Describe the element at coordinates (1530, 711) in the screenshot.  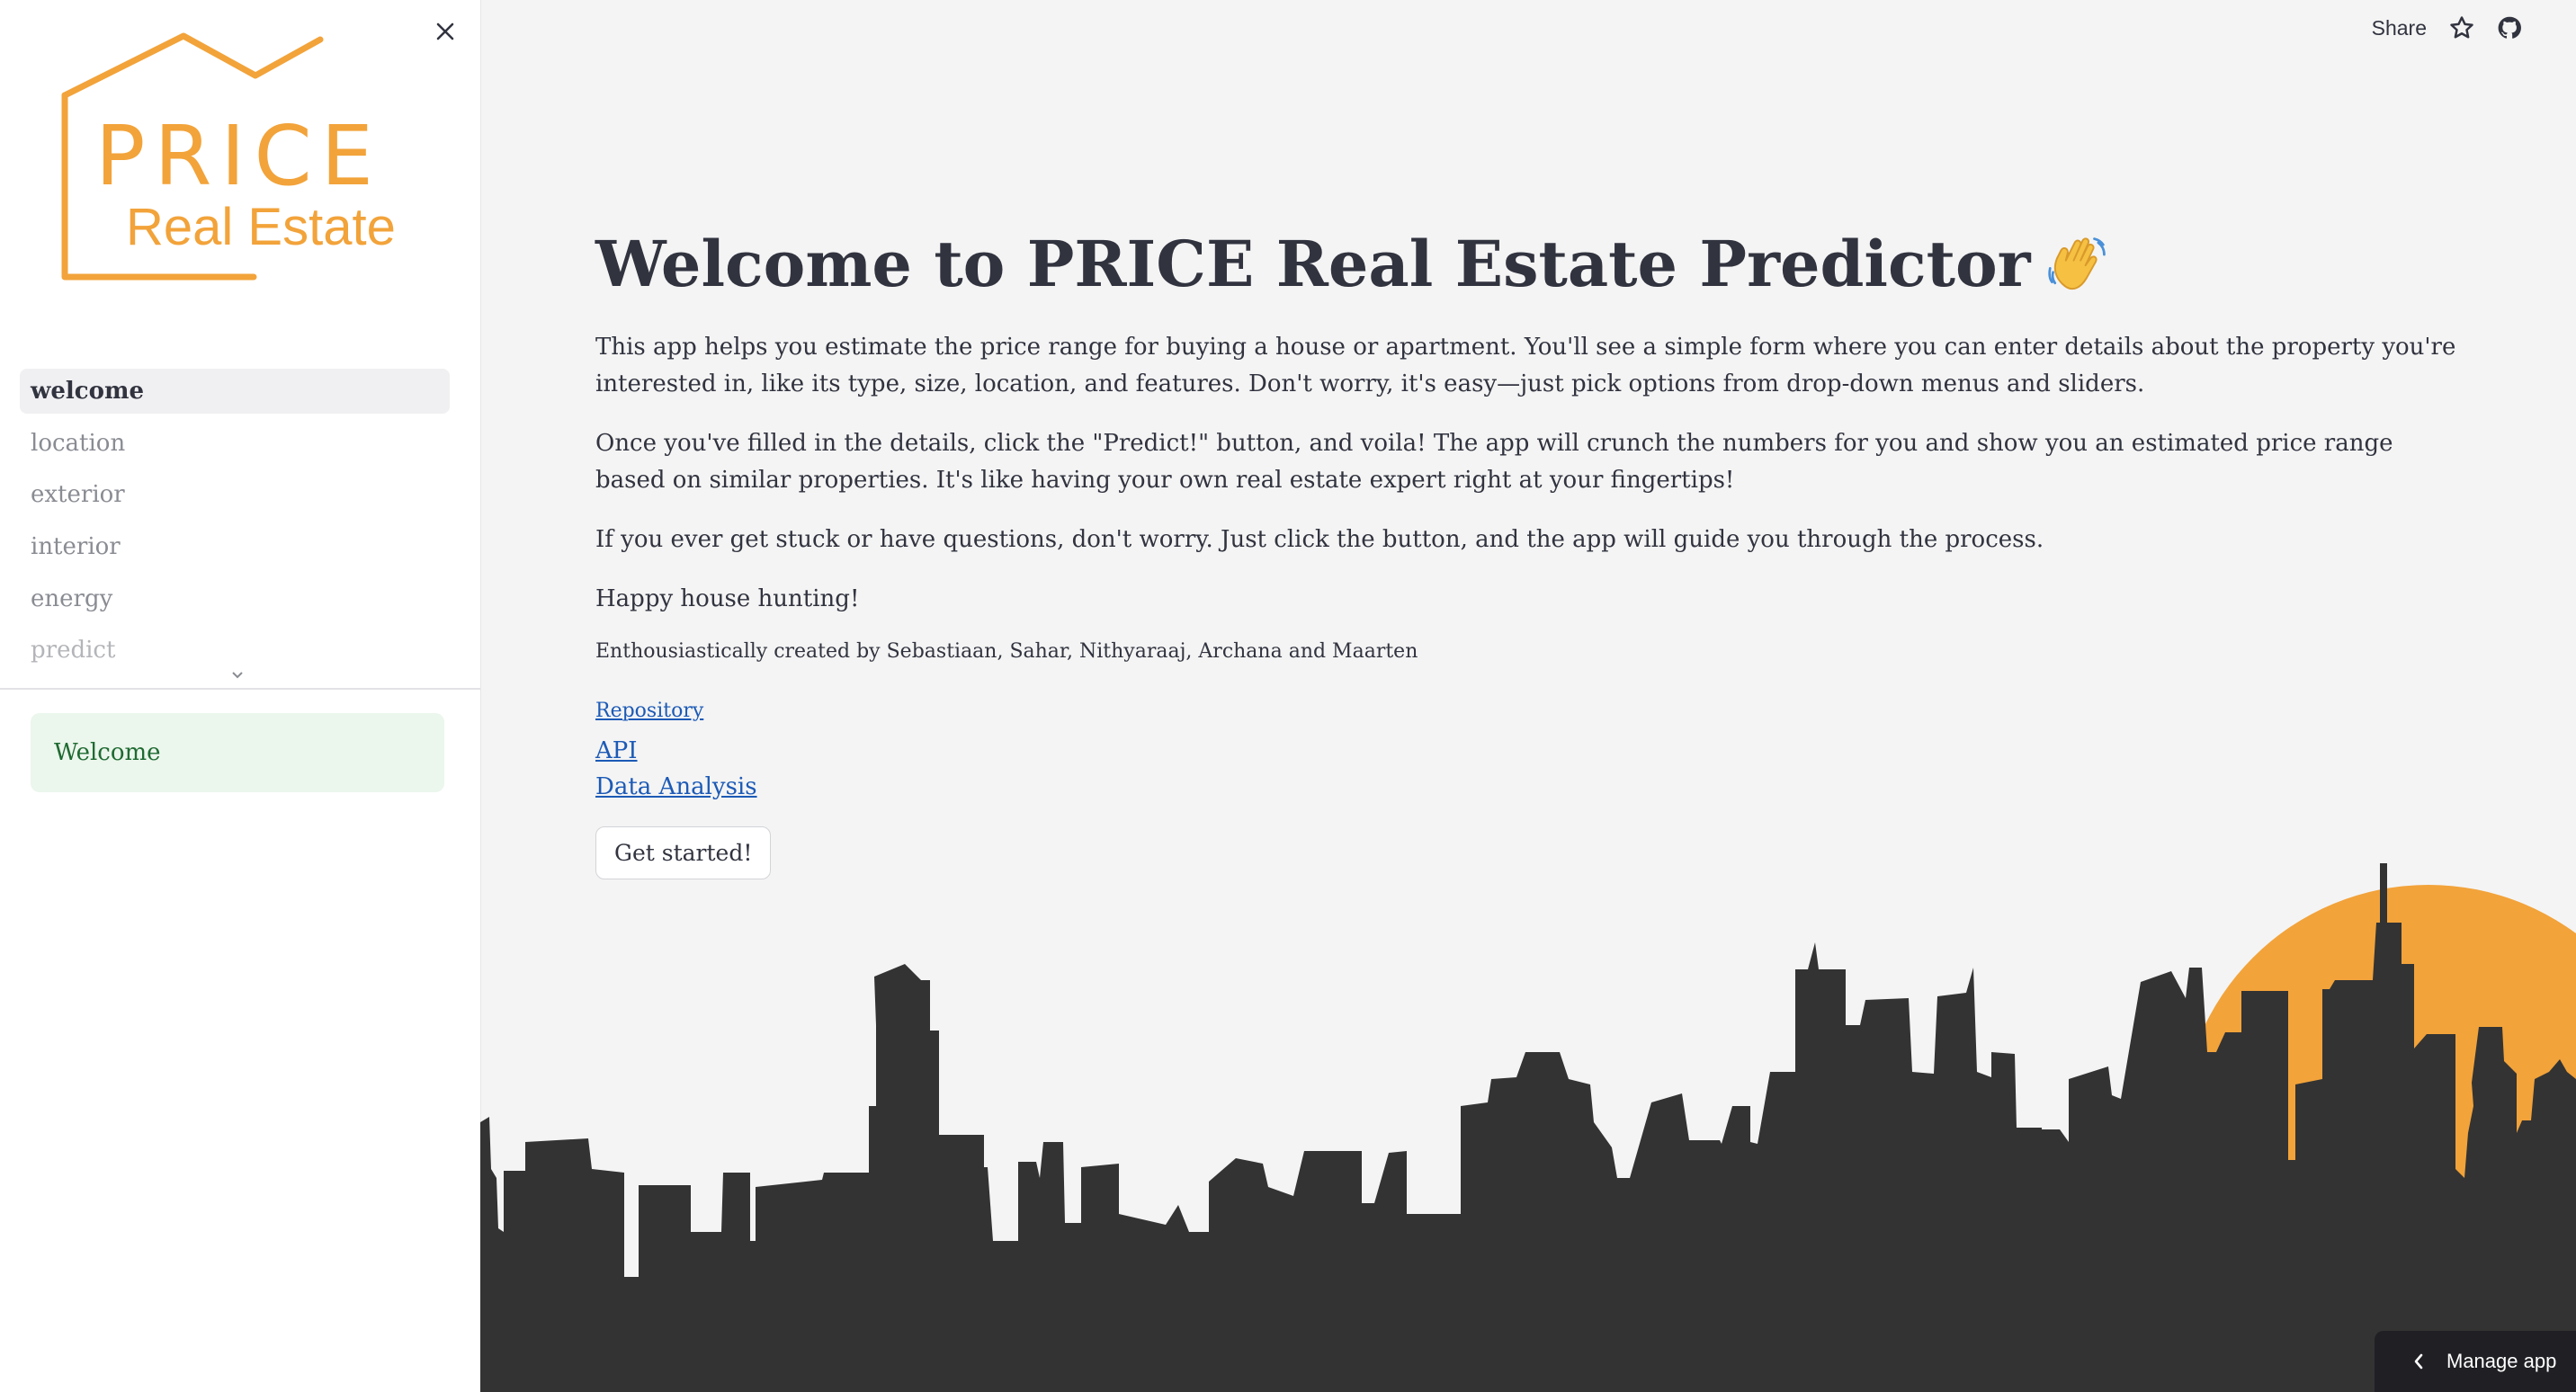
I see `repository-link: Repository` at that location.